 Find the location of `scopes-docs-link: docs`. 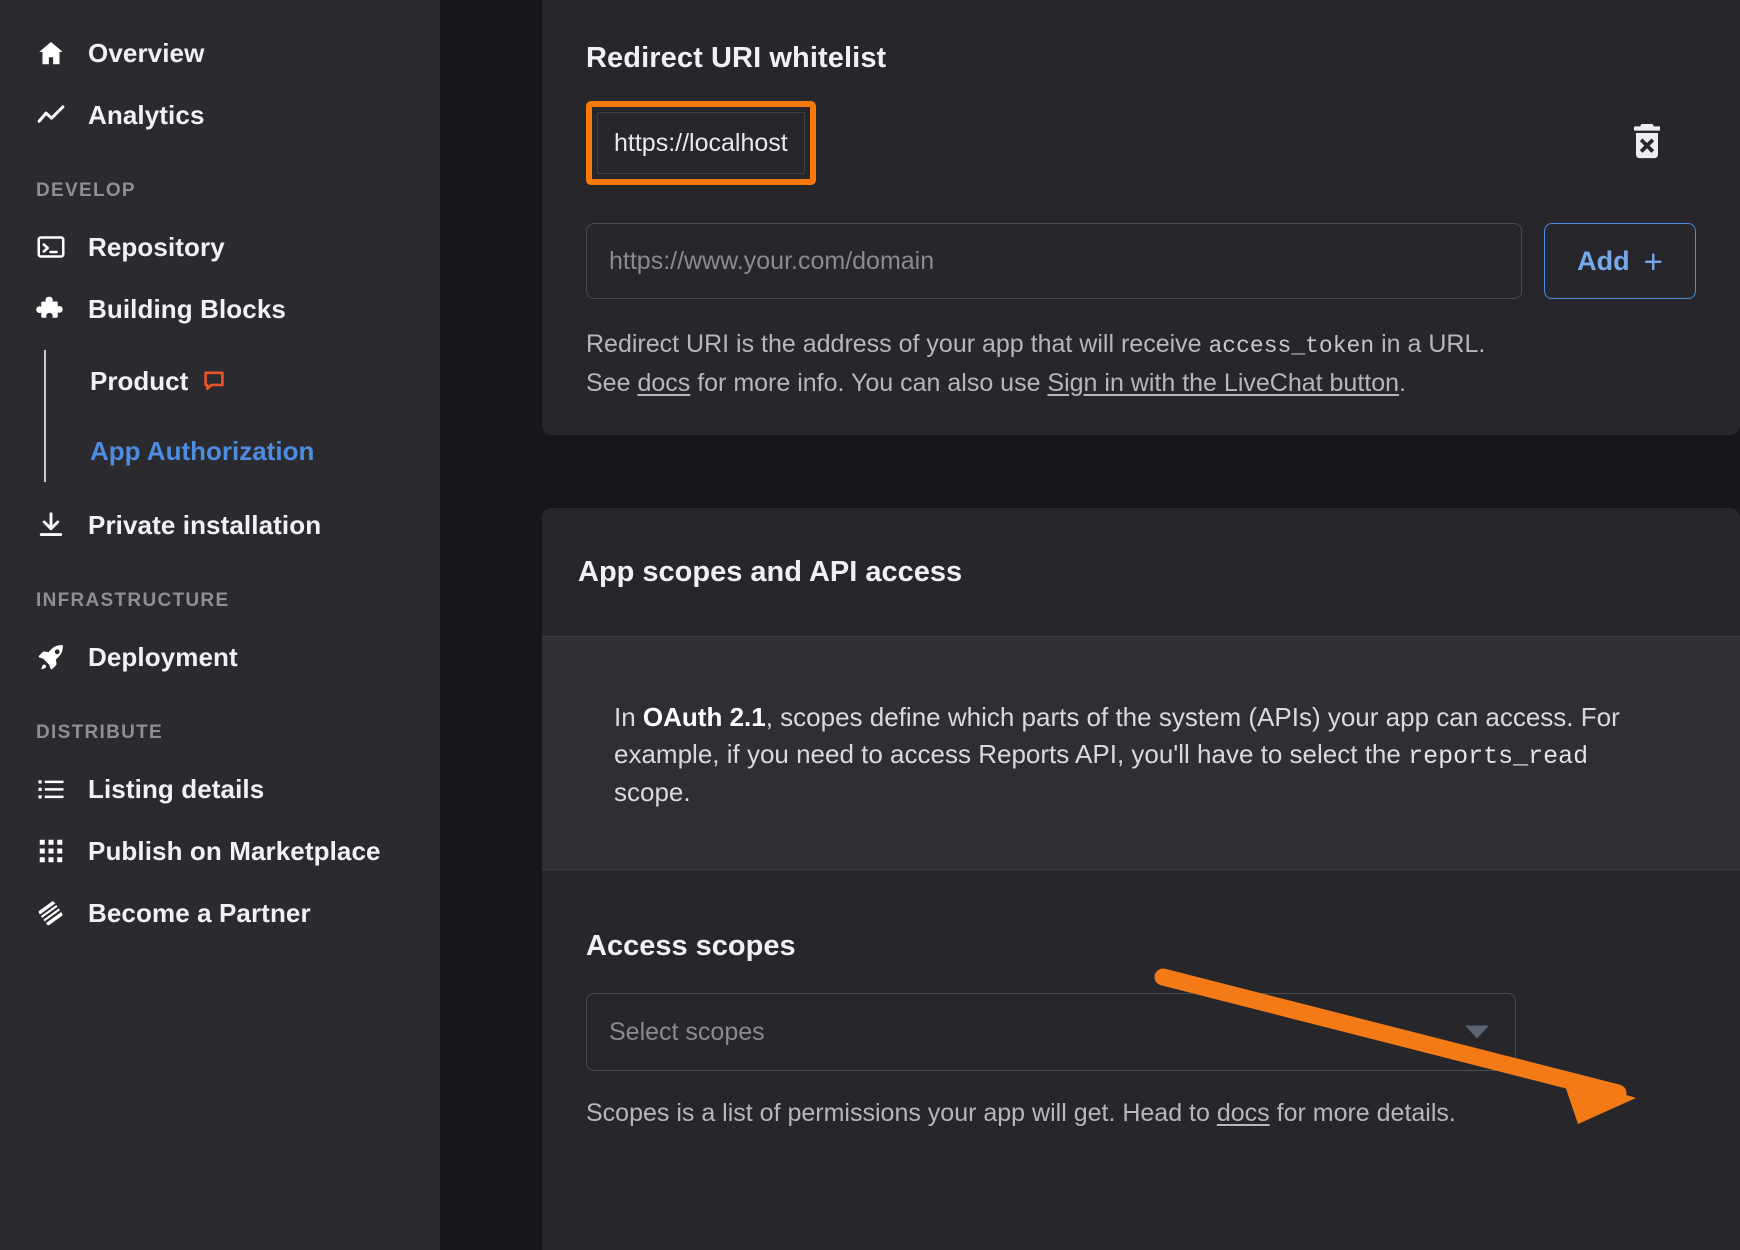

scopes-docs-link: docs is located at coordinates (1243, 1113).